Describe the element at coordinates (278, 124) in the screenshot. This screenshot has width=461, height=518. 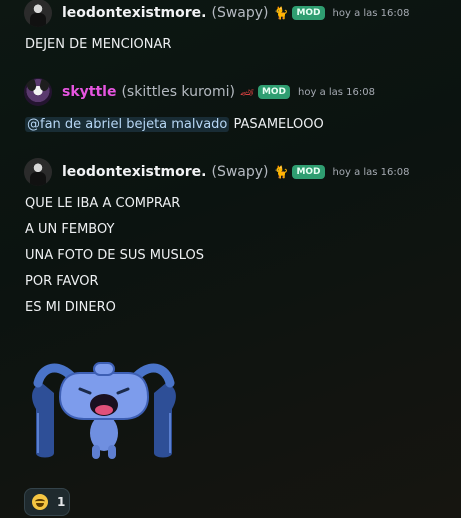
I see `message-body: PASAMELOOO` at that location.